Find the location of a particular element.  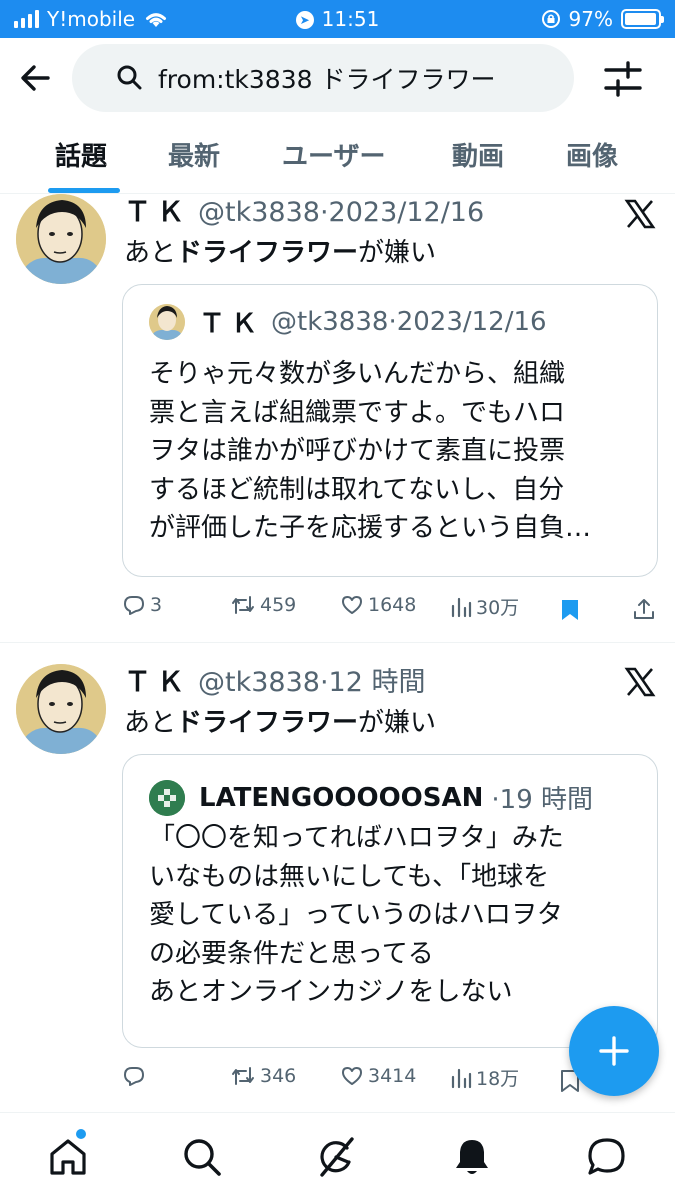

quote-time: 19 時間 is located at coordinates (546, 800).